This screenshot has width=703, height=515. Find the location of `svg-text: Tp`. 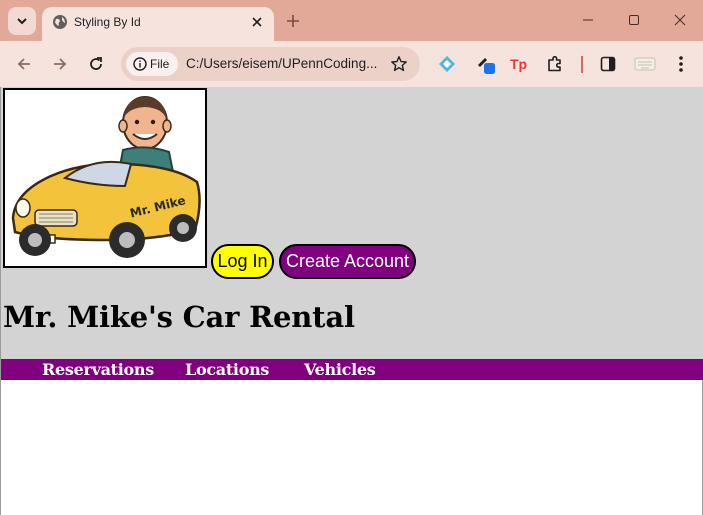

svg-text: Tp is located at coordinates (518, 64).